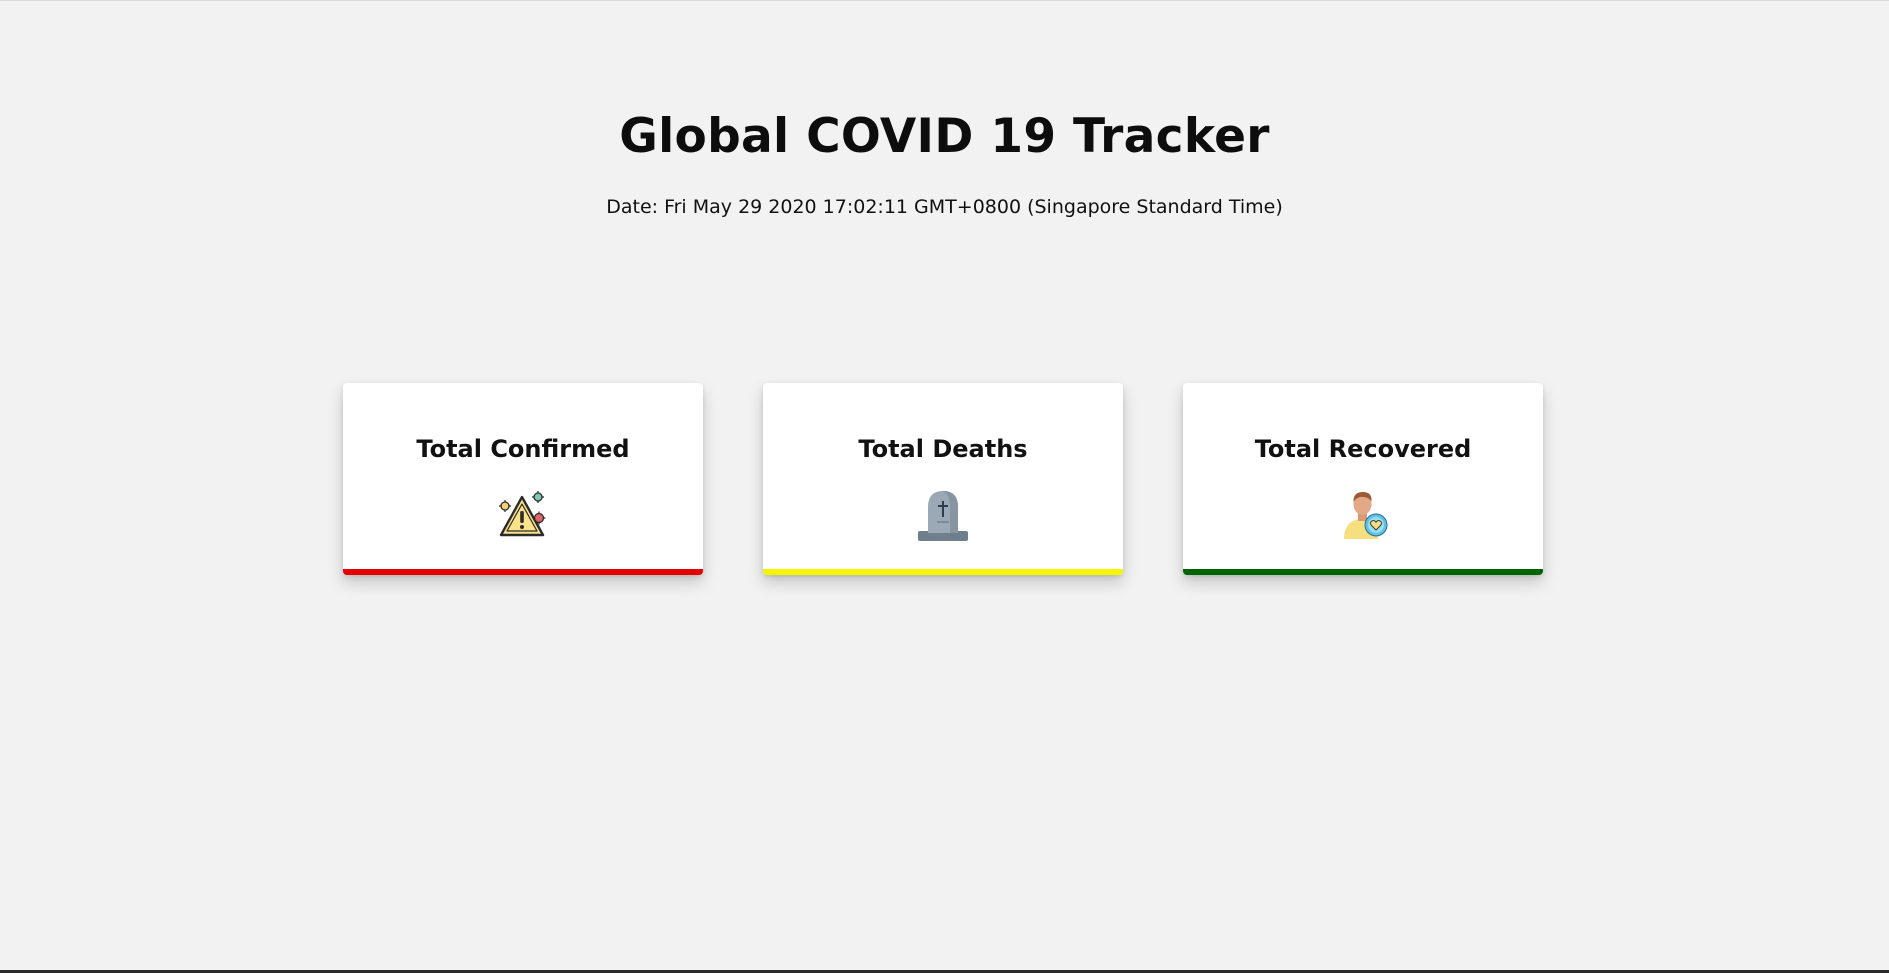 This screenshot has width=1889, height=973. Describe the element at coordinates (523, 449) in the screenshot. I see `card-title: Total Confirmed` at that location.